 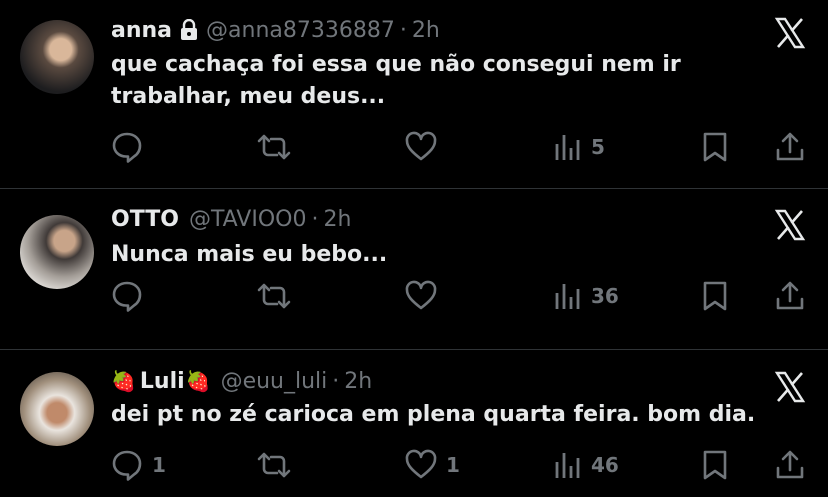 What do you see at coordinates (605, 465) in the screenshot?
I see `views-count: 46` at bounding box center [605, 465].